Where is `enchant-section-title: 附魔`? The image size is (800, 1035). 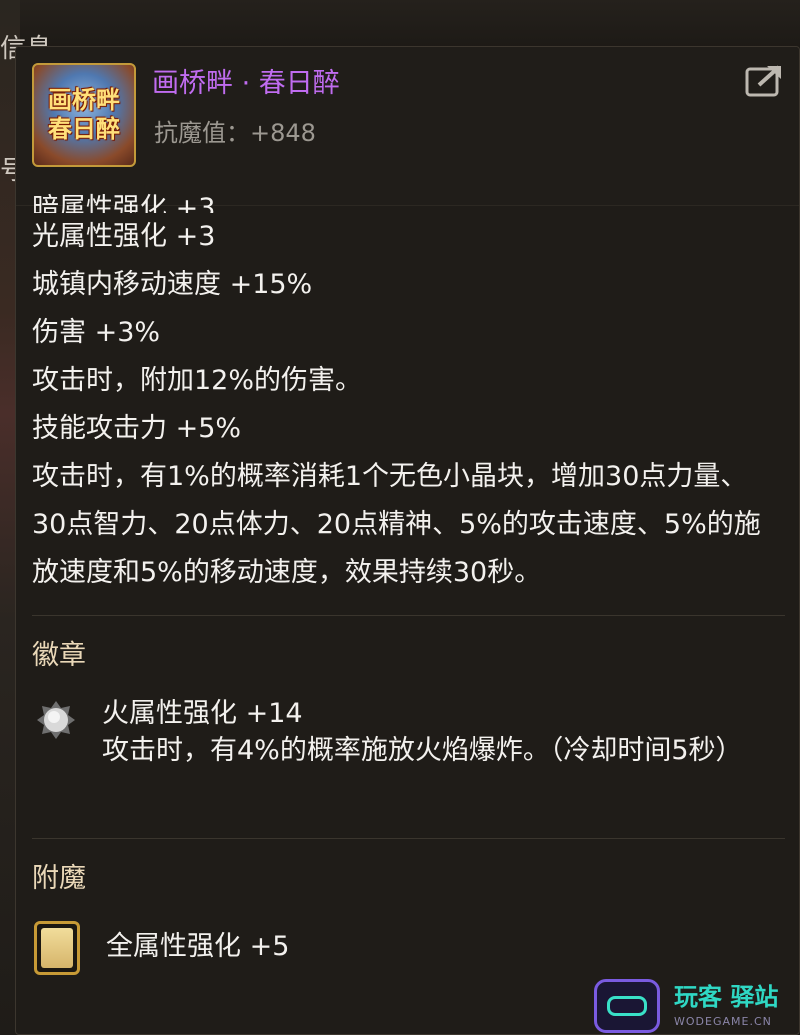 enchant-section-title: 附魔 is located at coordinates (59, 878).